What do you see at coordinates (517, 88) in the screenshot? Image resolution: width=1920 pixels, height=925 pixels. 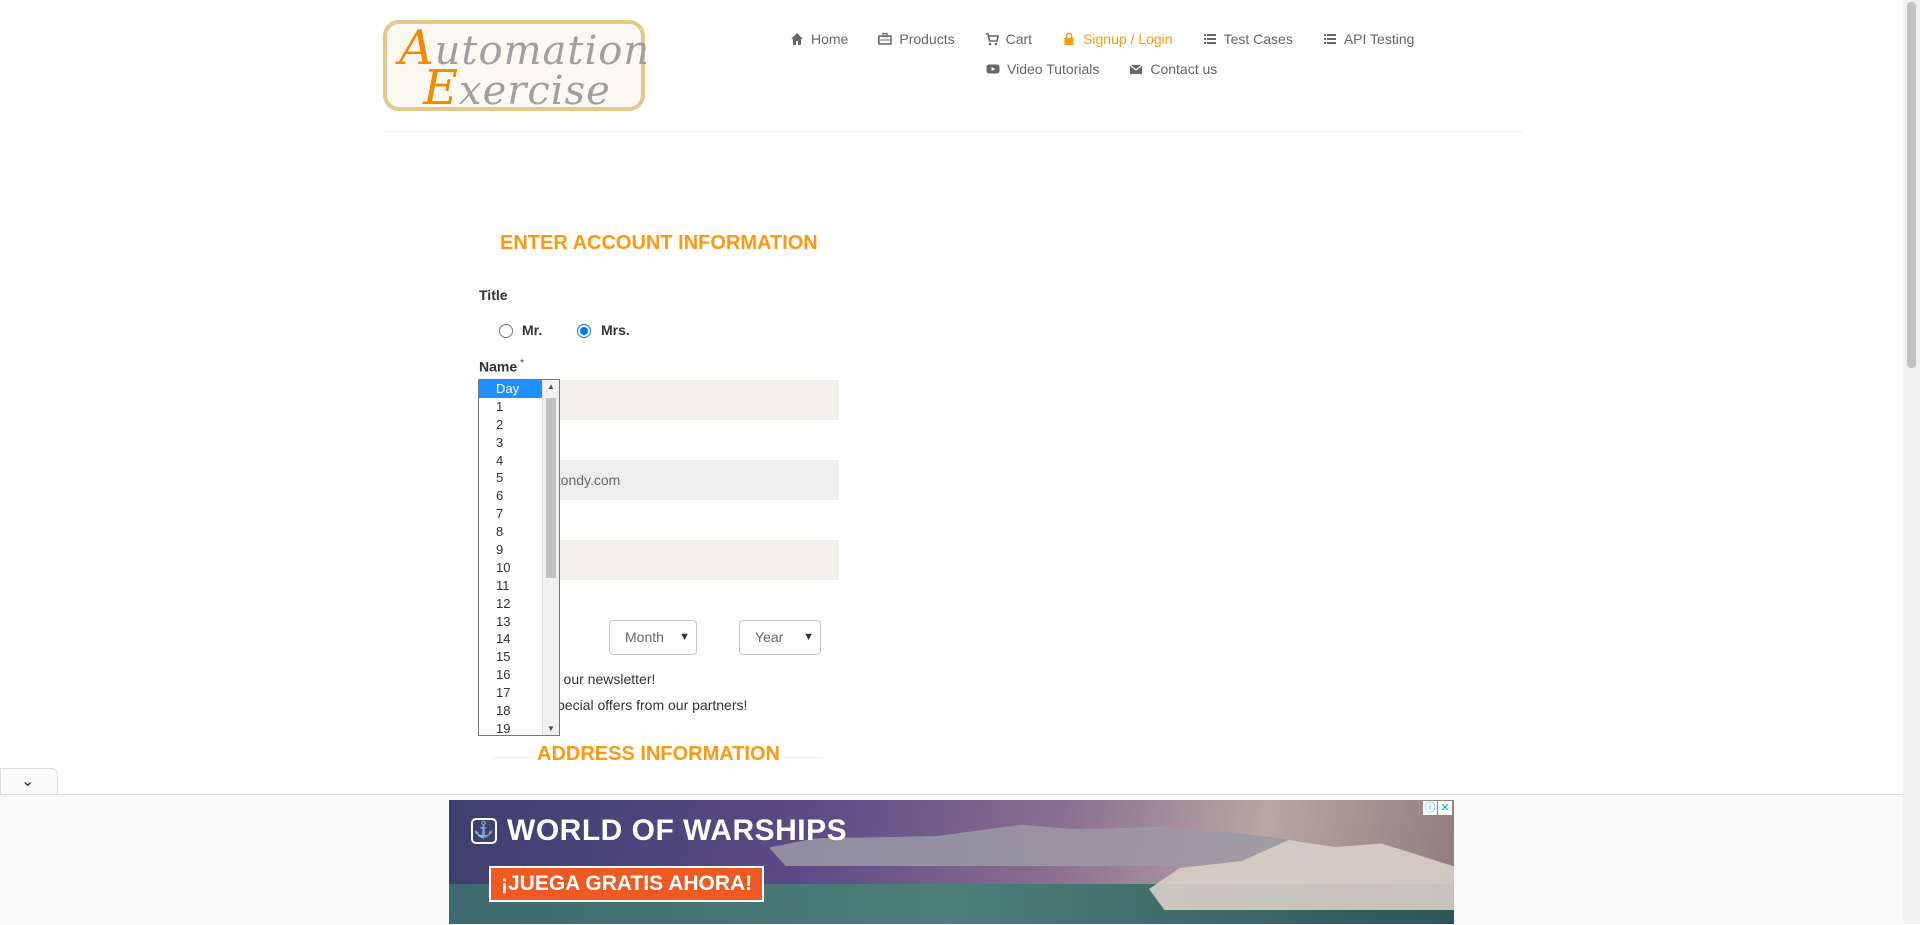 I see `logo-line-2: Exercise` at bounding box center [517, 88].